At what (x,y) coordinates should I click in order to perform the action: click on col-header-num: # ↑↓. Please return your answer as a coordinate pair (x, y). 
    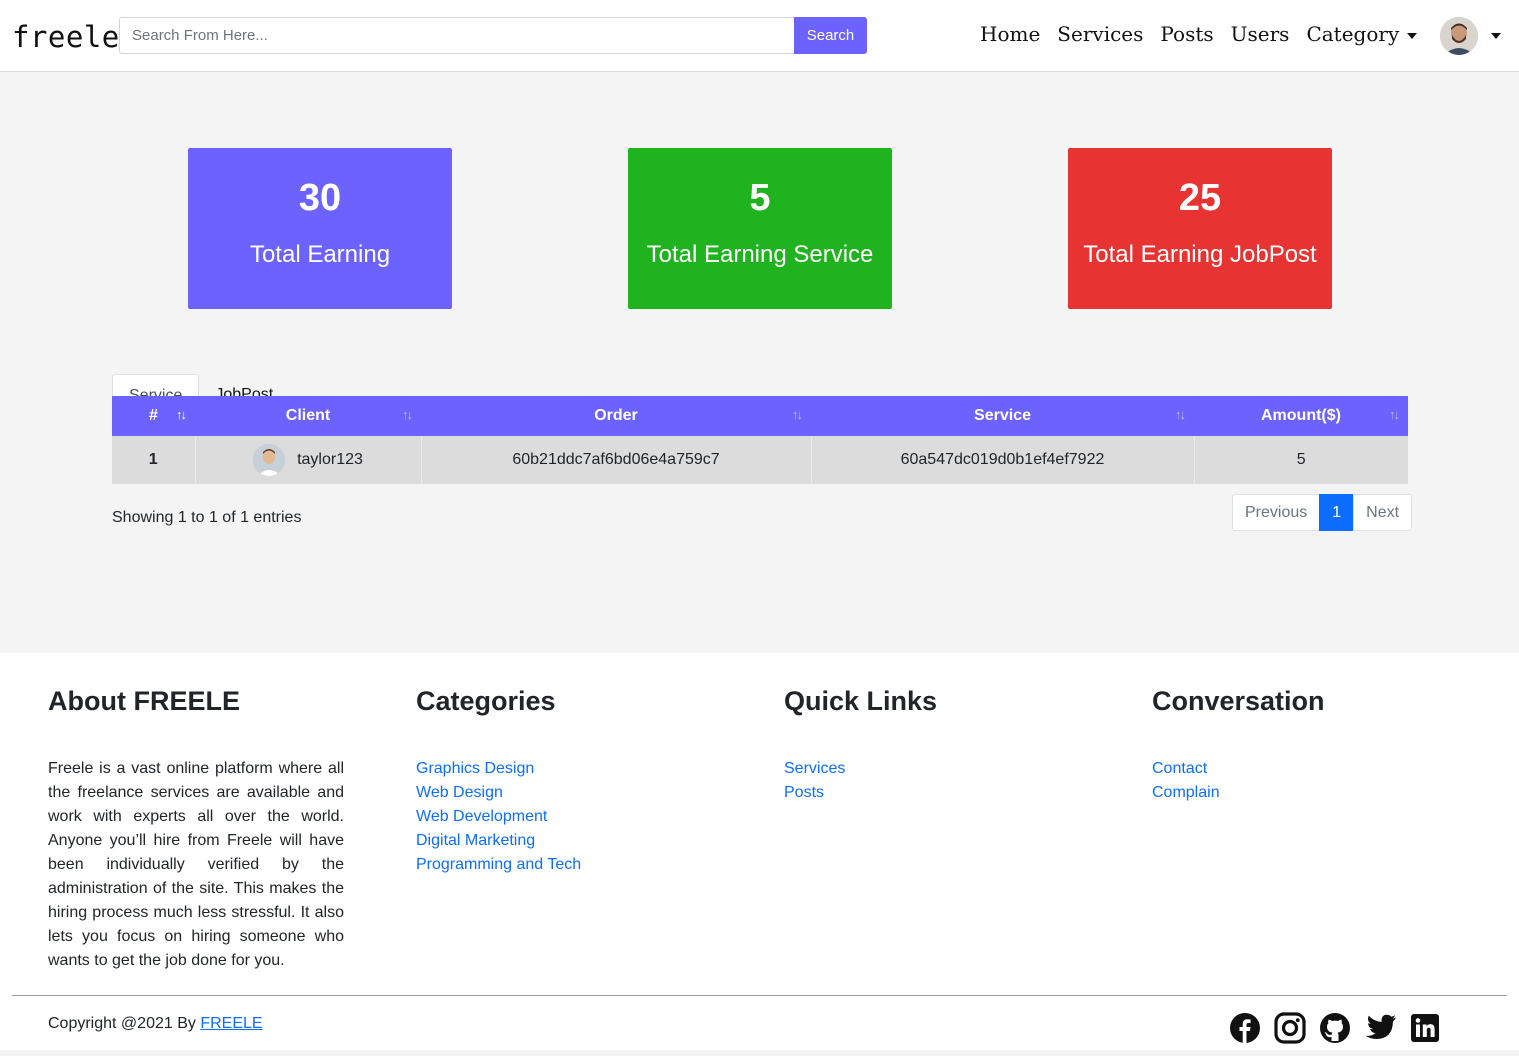
    Looking at the image, I should click on (153, 416).